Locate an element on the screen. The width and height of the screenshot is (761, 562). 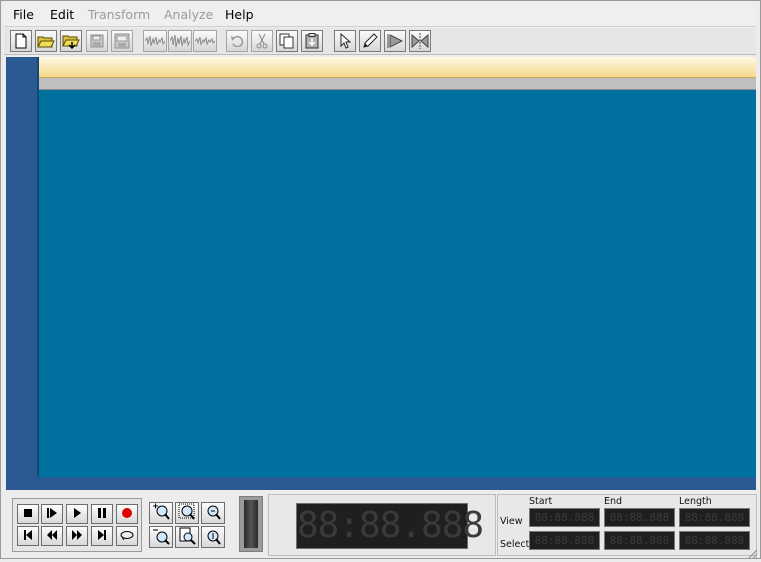
zoom-vertical-button is located at coordinates (213, 537).